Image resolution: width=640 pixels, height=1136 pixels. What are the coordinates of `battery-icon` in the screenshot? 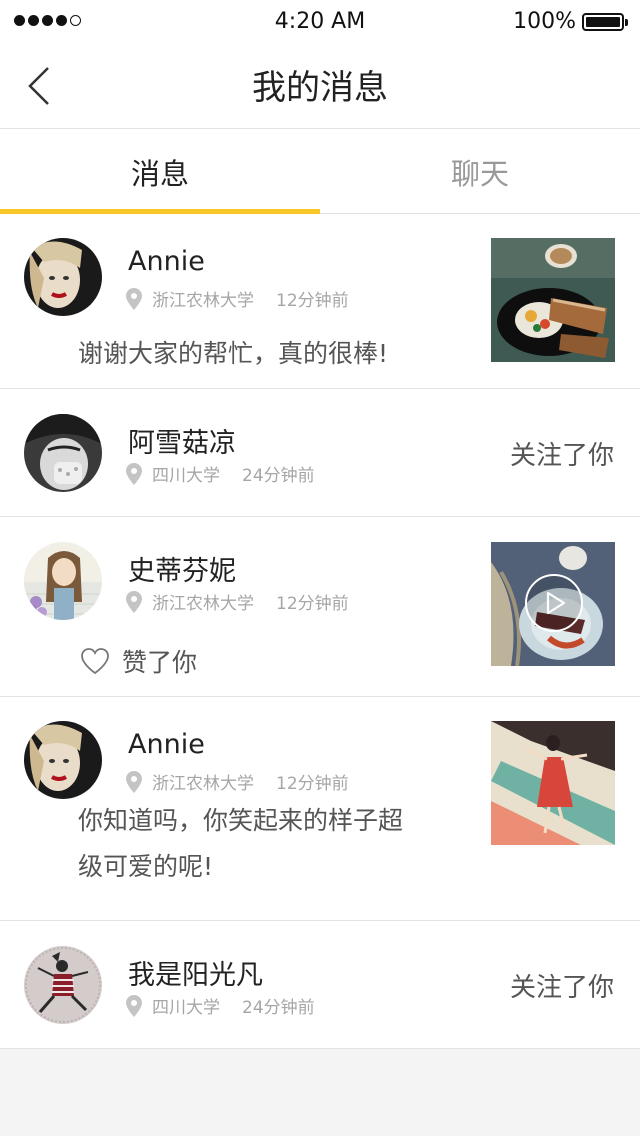 It's located at (605, 22).